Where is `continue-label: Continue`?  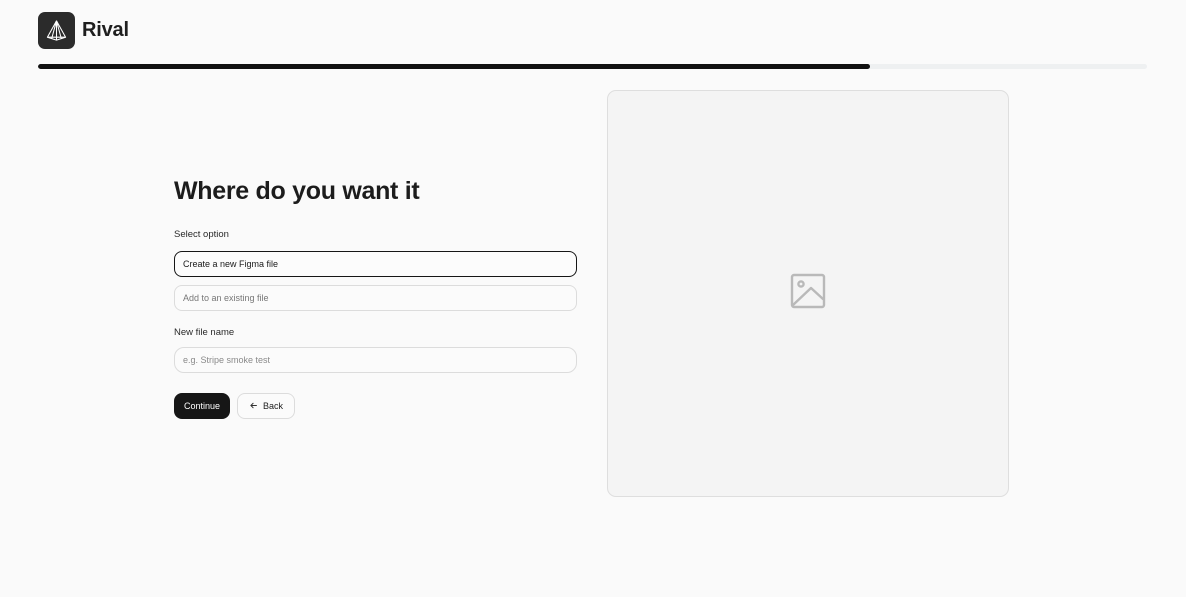 continue-label: Continue is located at coordinates (202, 406).